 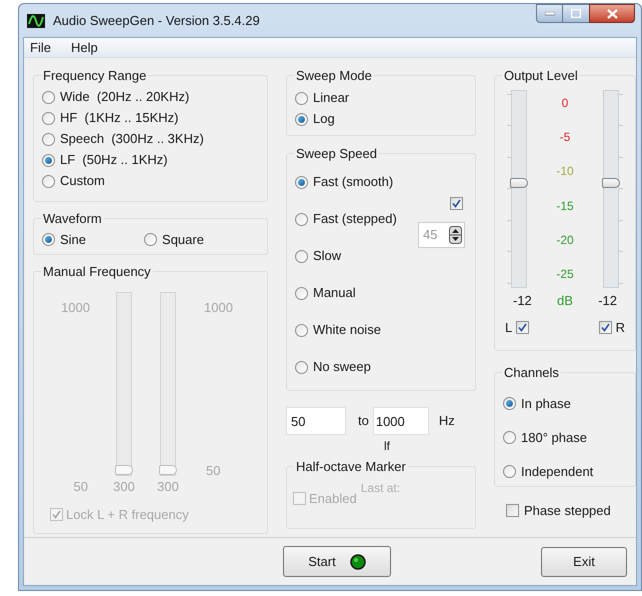 I want to click on minimize-button, so click(x=549, y=13).